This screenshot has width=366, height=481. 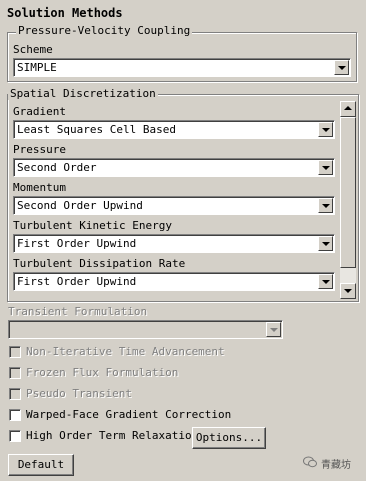 What do you see at coordinates (15, 415) in the screenshot?
I see `warped-face-checkbox` at bounding box center [15, 415].